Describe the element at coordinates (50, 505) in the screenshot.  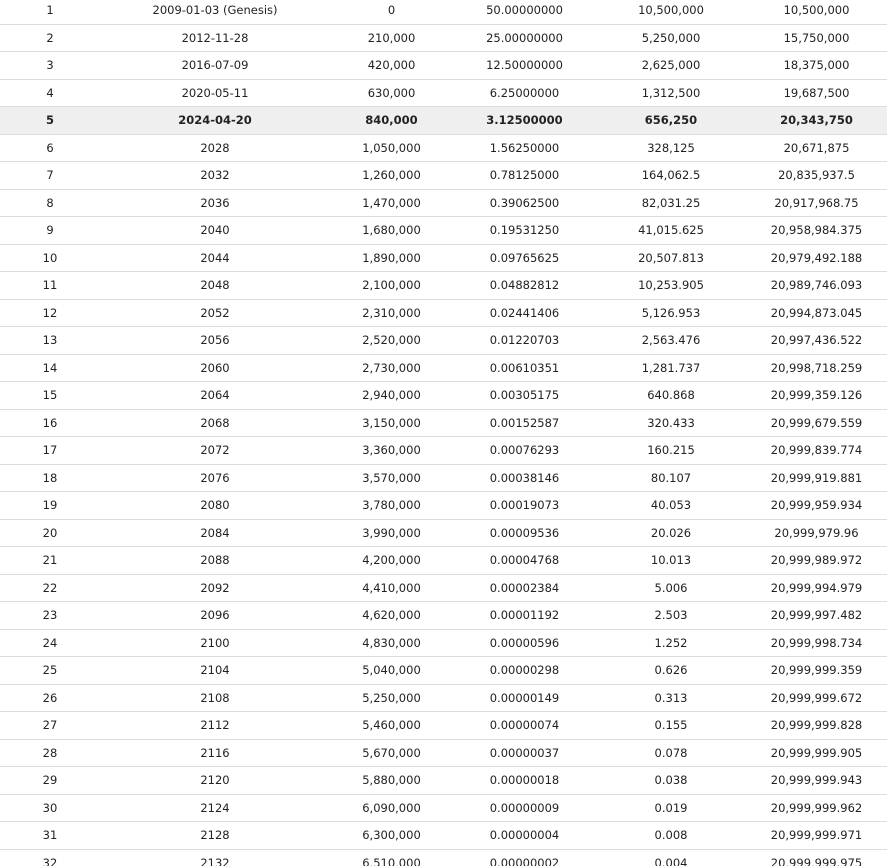
I see `epoch-cell: 19` at that location.